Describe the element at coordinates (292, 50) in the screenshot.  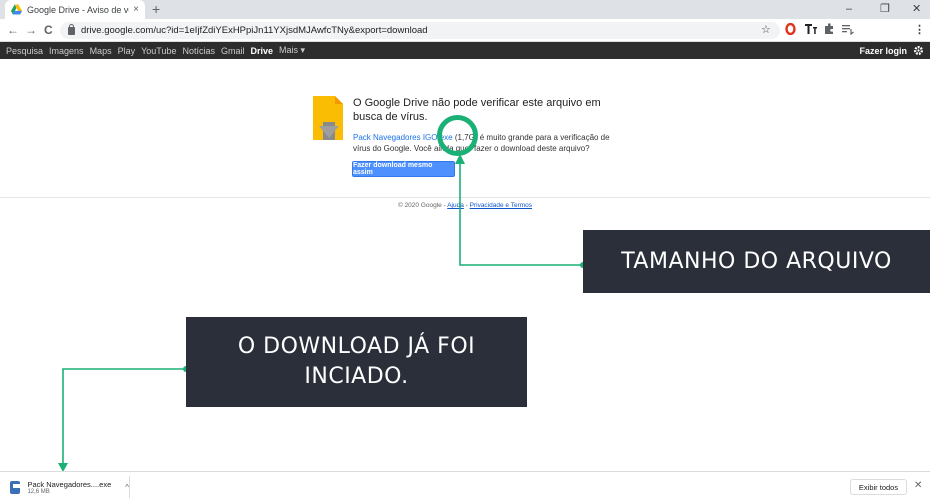
I see `gbar-link-mais: Mais ▾` at that location.